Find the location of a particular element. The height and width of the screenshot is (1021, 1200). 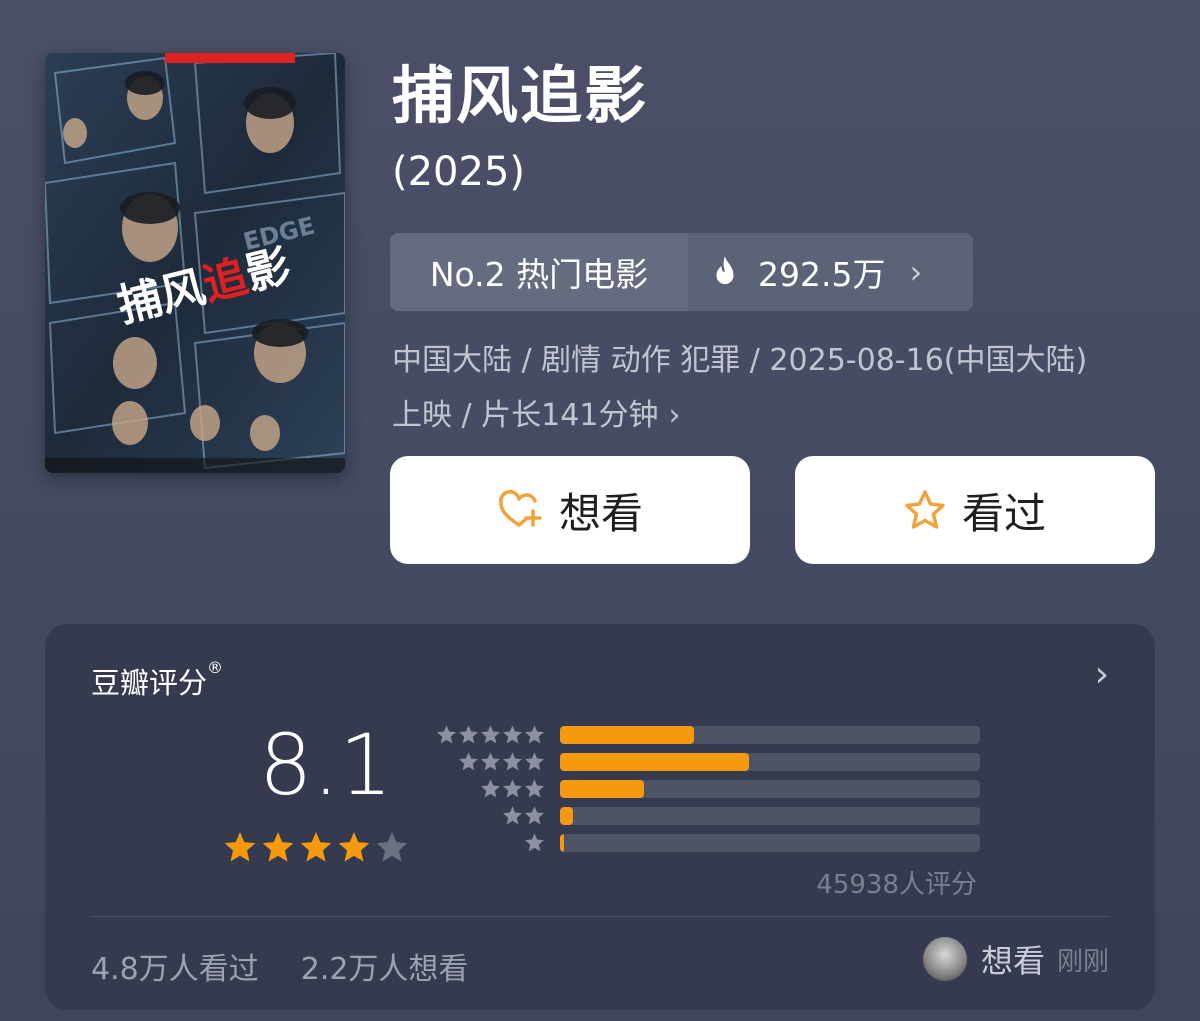

rating-card-title: 豆瓣评分® is located at coordinates (157, 680).